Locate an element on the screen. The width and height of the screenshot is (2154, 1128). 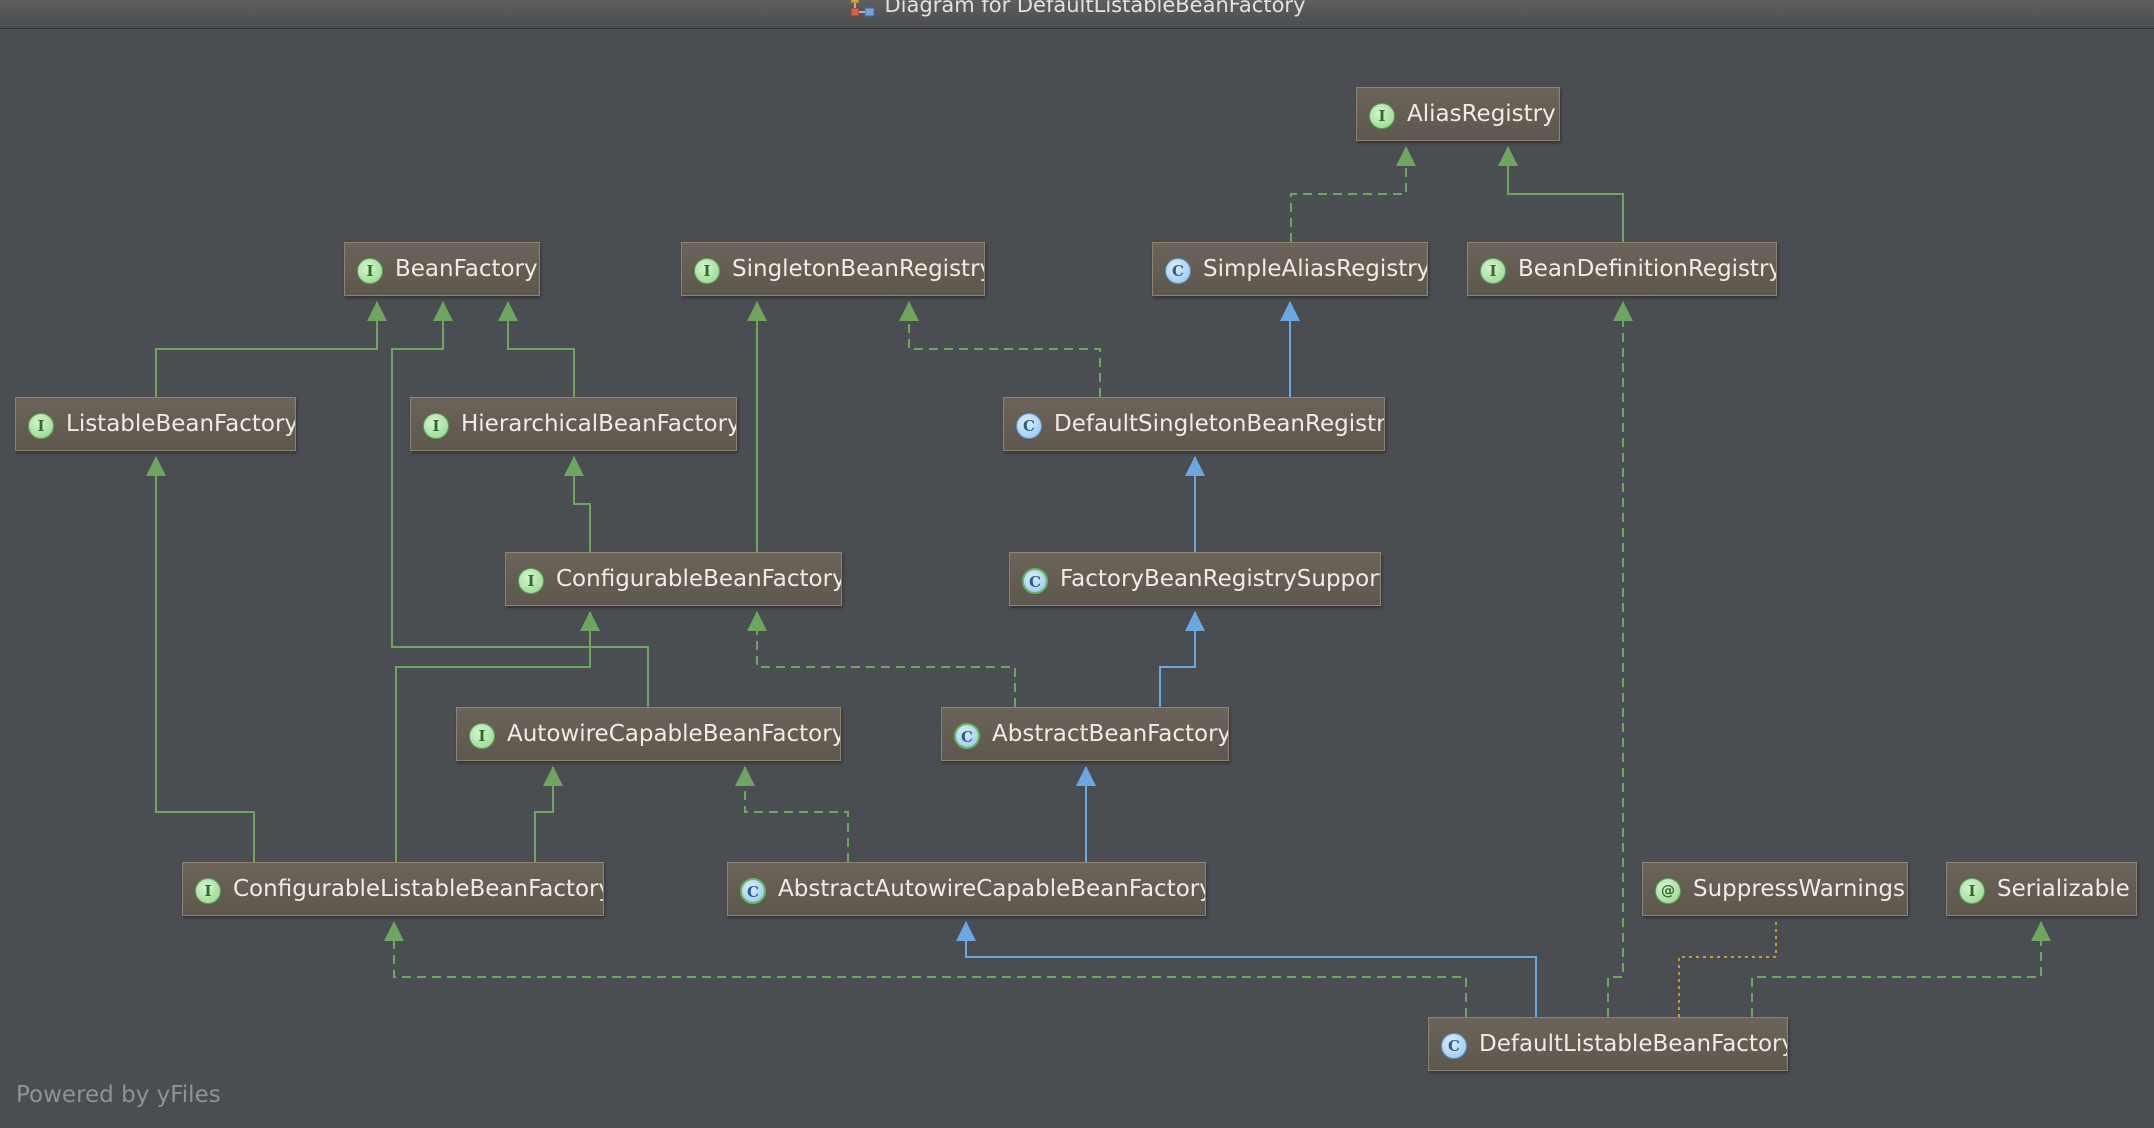
node-label: ConfigurableListableBeanFactory is located at coordinates (418, 889).